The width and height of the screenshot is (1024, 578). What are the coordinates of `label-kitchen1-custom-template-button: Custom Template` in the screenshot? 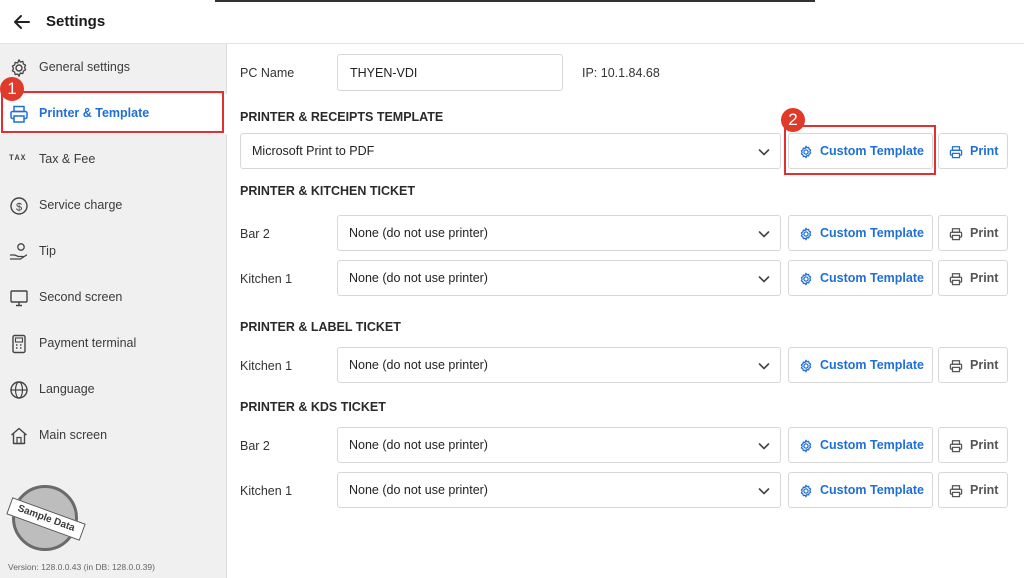 It's located at (860, 365).